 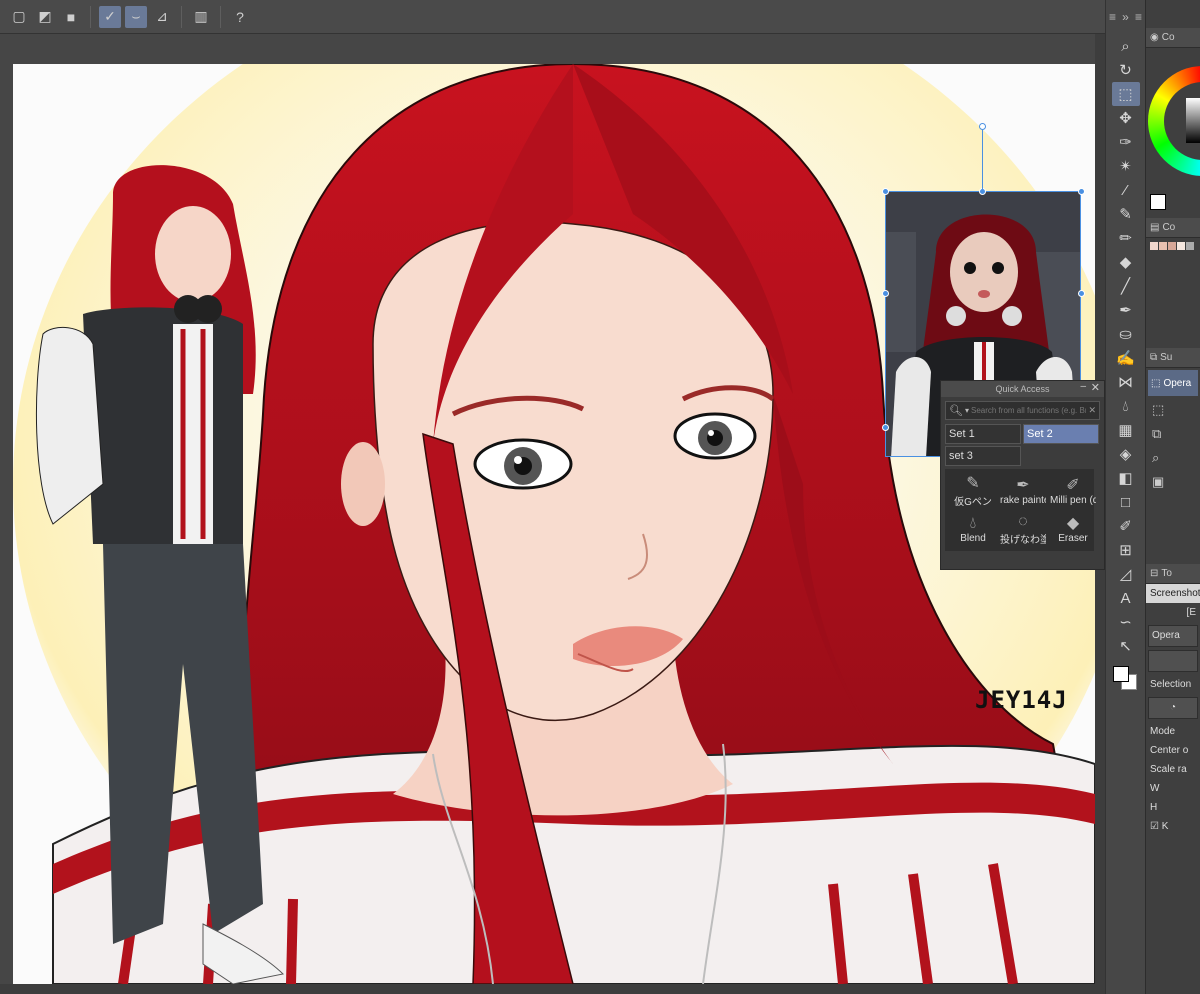 What do you see at coordinates (1126, 382) in the screenshot?
I see `ribbon-icon: ⋈` at bounding box center [1126, 382].